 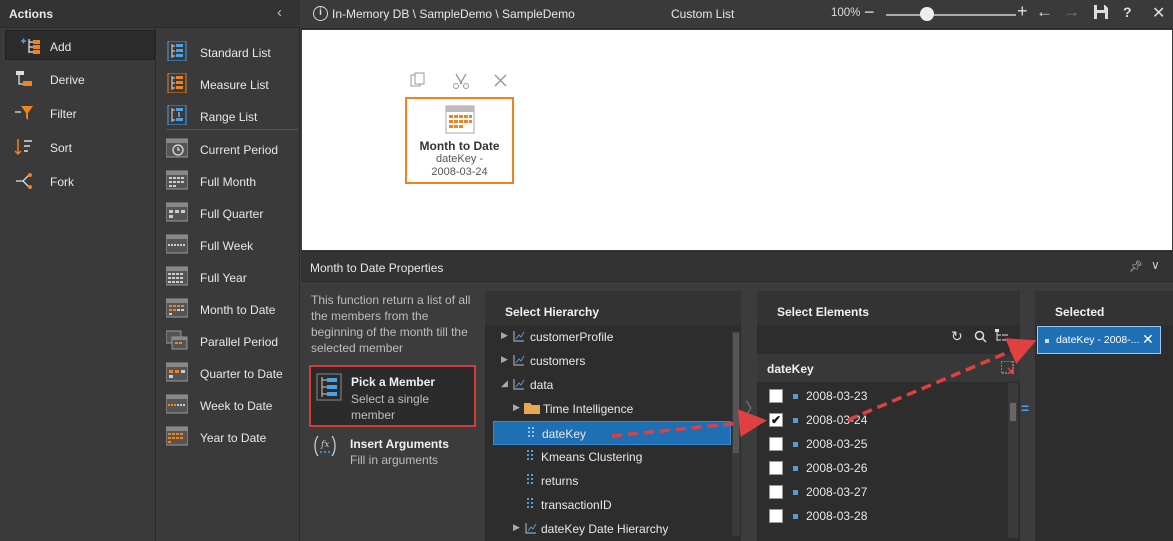 What do you see at coordinates (62, 182) in the screenshot?
I see `action-label: Fork` at bounding box center [62, 182].